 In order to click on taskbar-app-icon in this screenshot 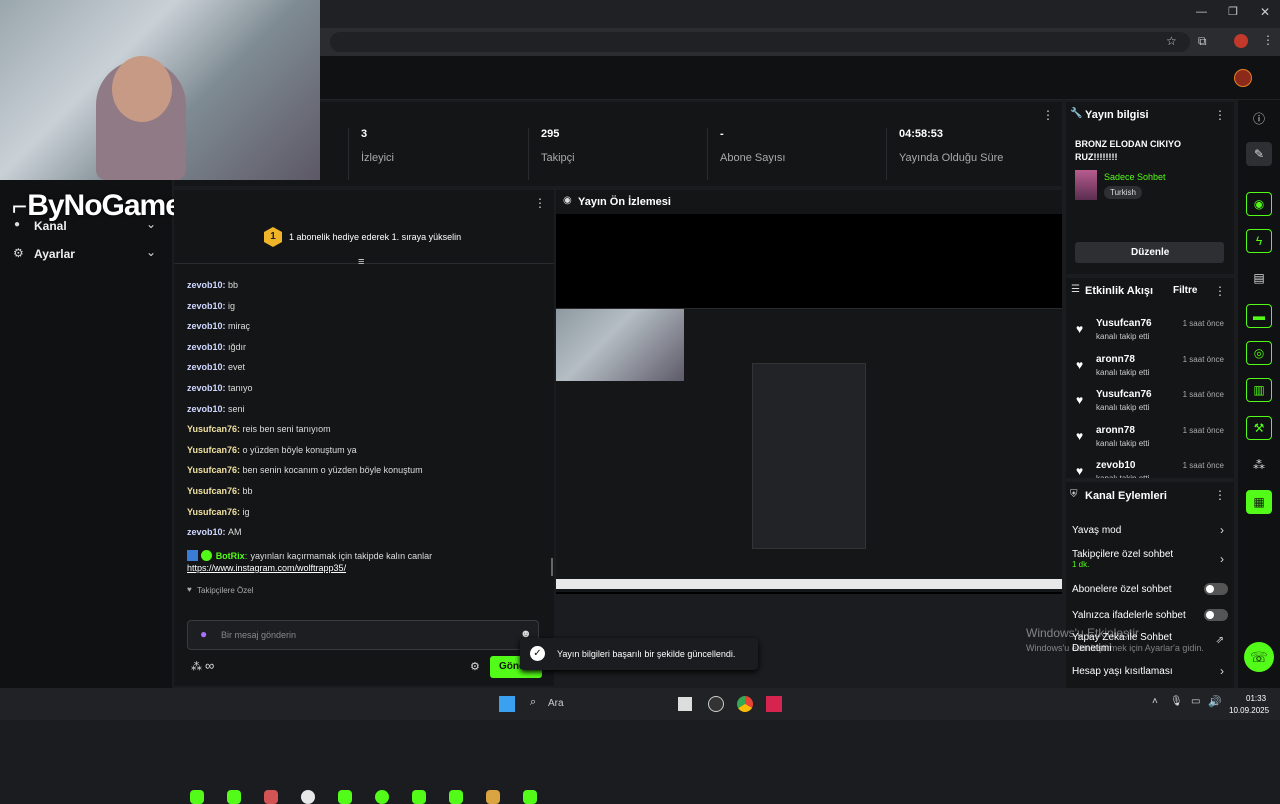, I will do `click(685, 704)`.